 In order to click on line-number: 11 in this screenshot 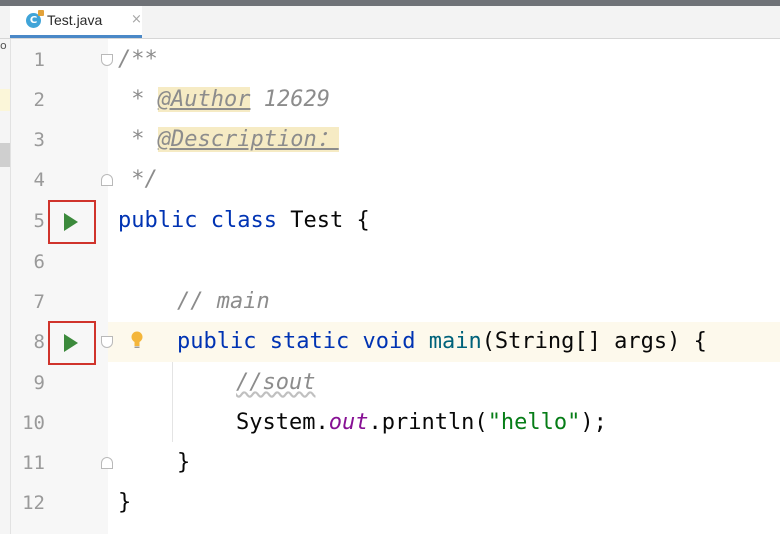, I will do `click(33, 463)`.